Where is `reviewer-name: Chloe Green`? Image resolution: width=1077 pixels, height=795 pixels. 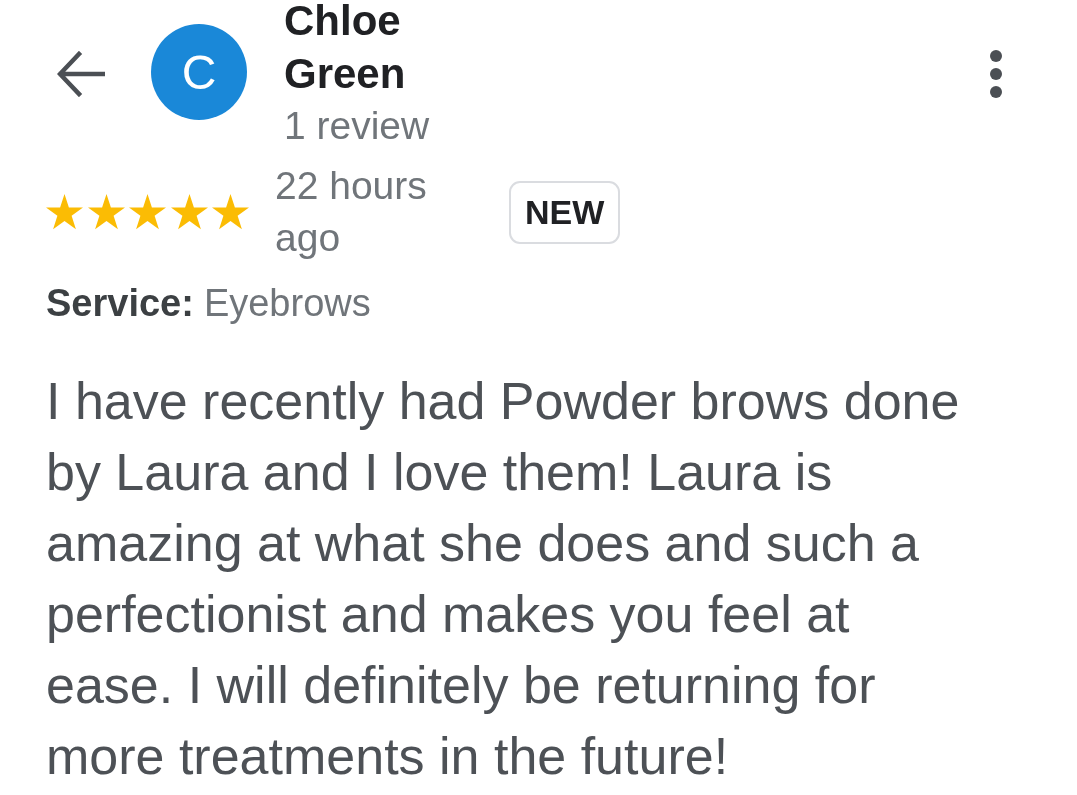
reviewer-name: Chloe Green is located at coordinates (345, 49).